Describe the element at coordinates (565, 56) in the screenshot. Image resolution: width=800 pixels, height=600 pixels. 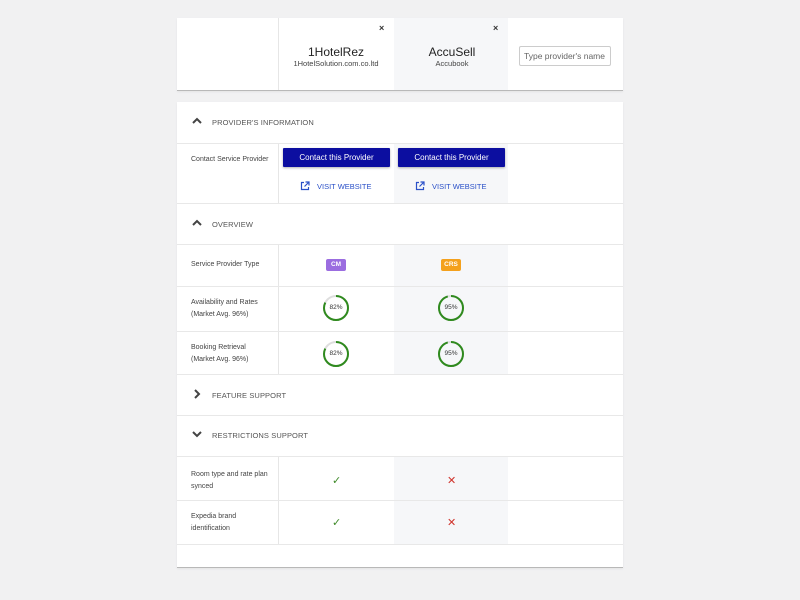
I see `provider-search-input` at that location.